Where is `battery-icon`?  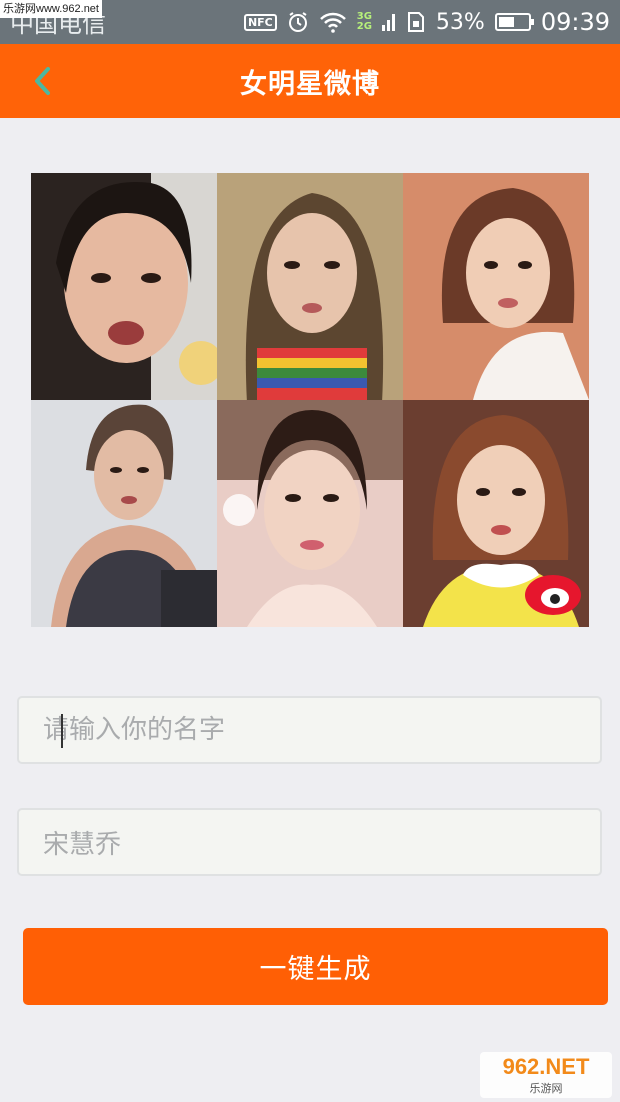
battery-icon is located at coordinates (514, 22).